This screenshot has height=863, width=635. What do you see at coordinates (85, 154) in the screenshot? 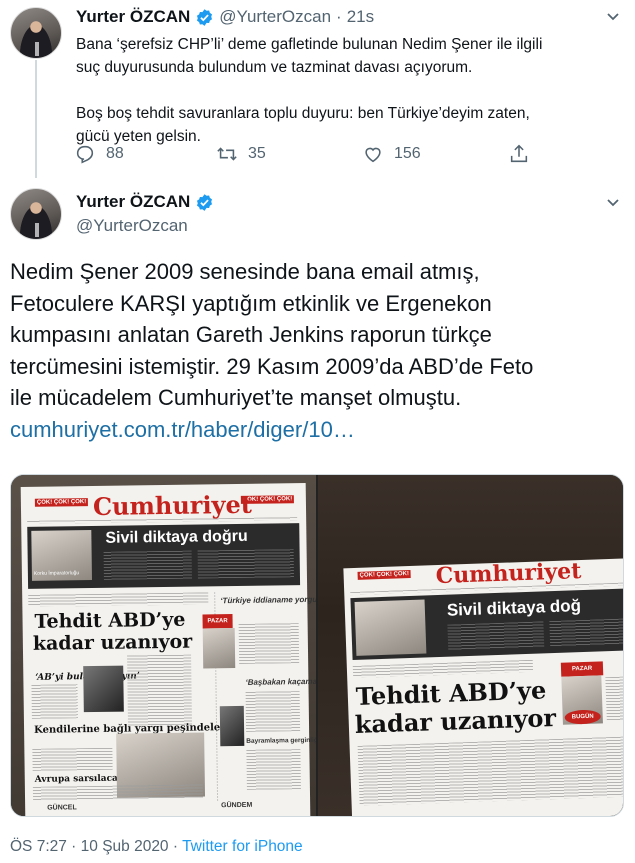
I see `reply-icon` at bounding box center [85, 154].